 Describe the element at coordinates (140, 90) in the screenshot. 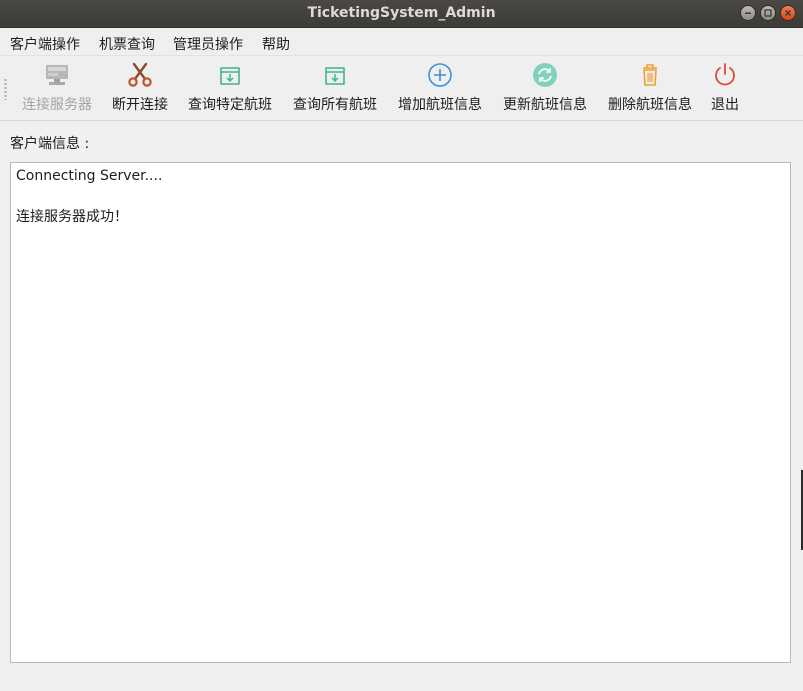

I see `disconnect-button: 断开连接` at that location.